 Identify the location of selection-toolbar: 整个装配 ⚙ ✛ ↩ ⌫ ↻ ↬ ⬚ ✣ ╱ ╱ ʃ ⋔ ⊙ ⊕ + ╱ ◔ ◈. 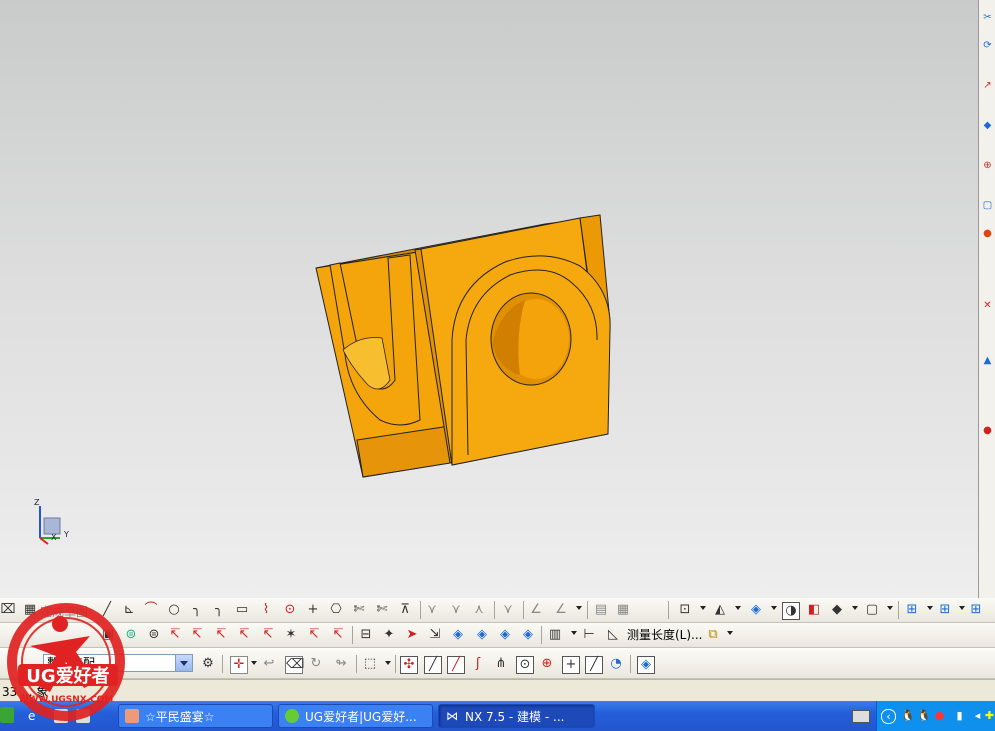
(497, 664).